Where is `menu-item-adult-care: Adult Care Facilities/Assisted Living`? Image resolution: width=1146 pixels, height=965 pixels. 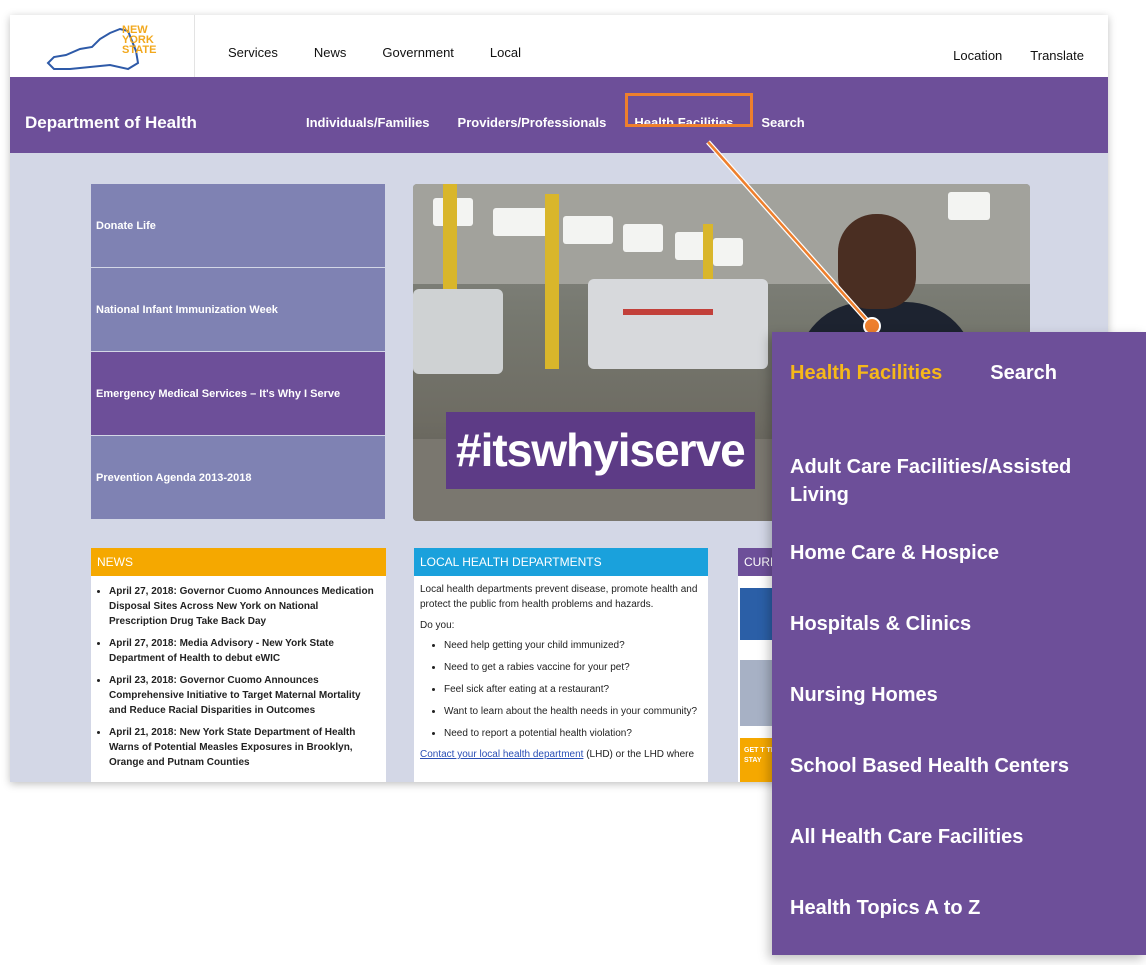
menu-item-adult-care: Adult Care Facilities/Assisted Living is located at coordinates (960, 481).